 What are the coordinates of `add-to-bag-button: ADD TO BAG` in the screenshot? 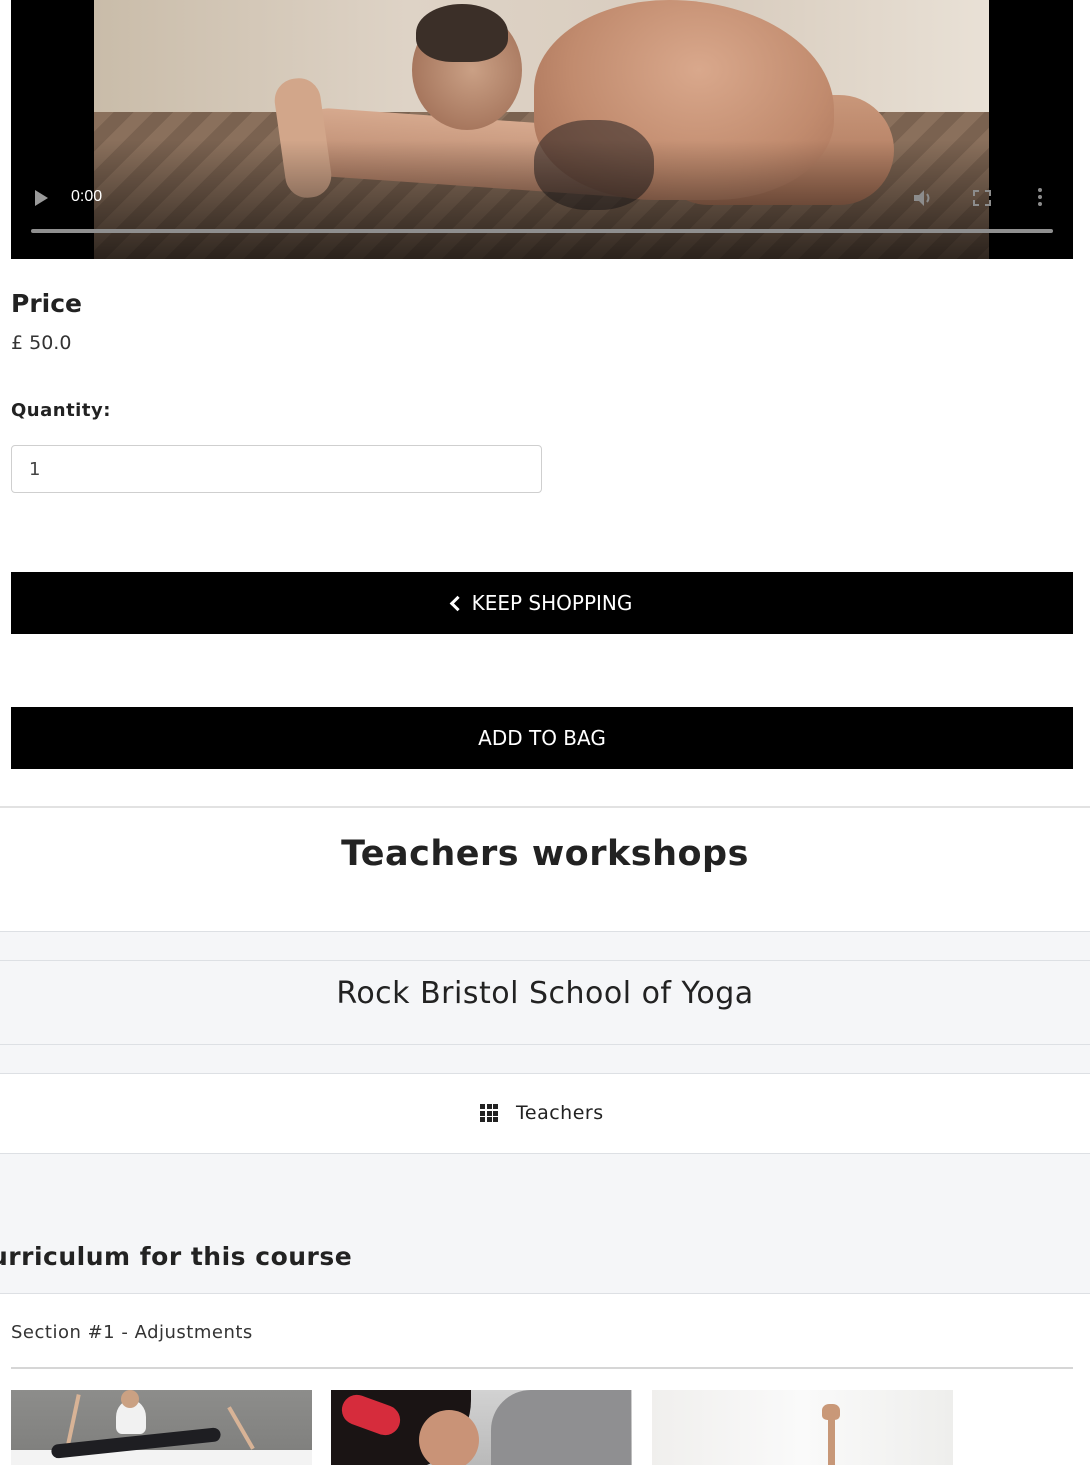 It's located at (542, 738).